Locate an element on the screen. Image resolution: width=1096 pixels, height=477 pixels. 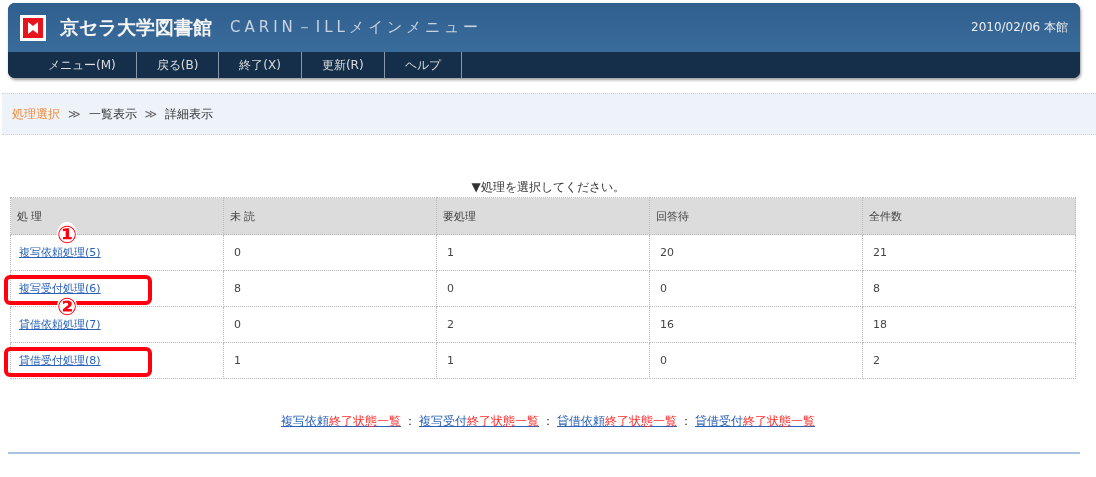
date-branch: 2010/02/06 本館 is located at coordinates (1019, 27).